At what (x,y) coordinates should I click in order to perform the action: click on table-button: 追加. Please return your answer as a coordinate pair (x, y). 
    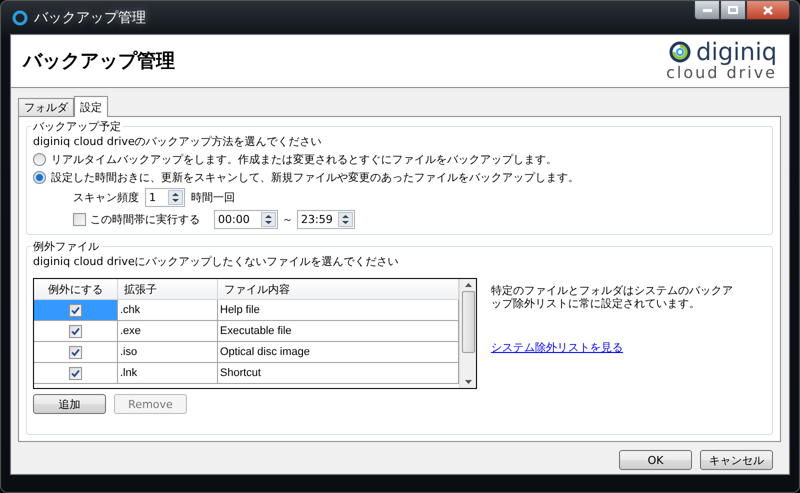
    Looking at the image, I should click on (69, 404).